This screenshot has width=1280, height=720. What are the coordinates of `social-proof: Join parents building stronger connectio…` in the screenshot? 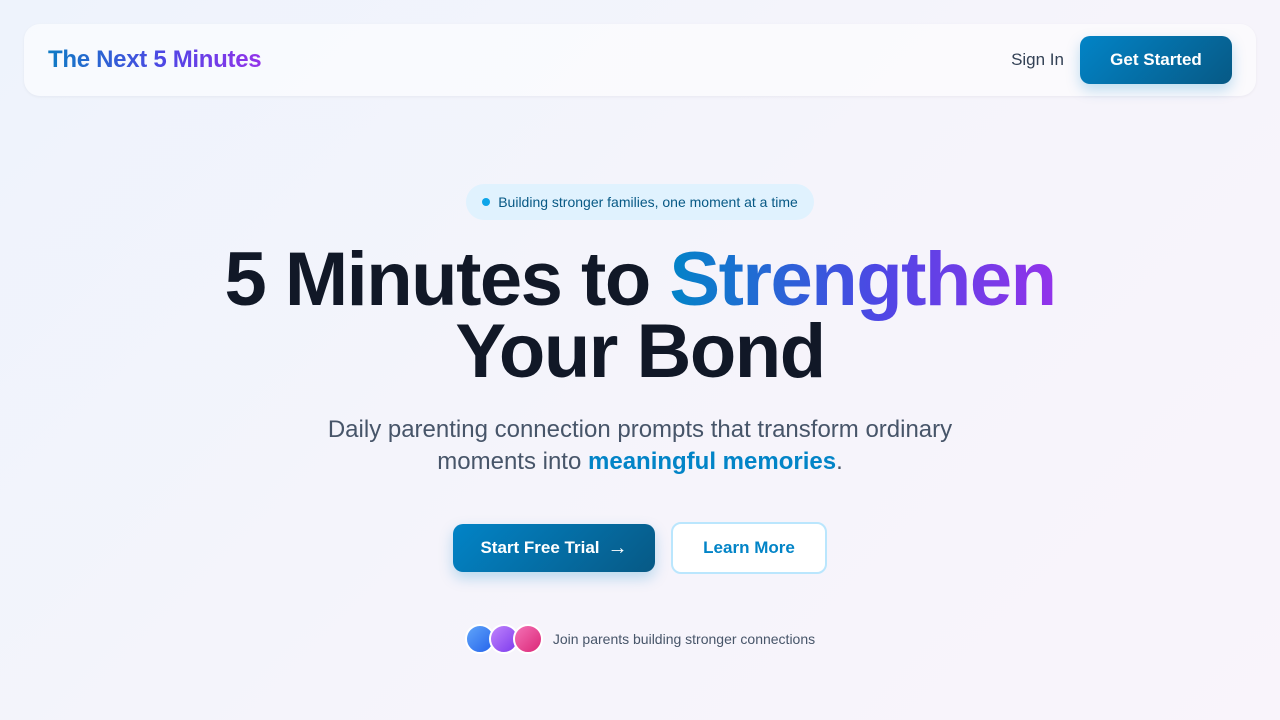 It's located at (640, 639).